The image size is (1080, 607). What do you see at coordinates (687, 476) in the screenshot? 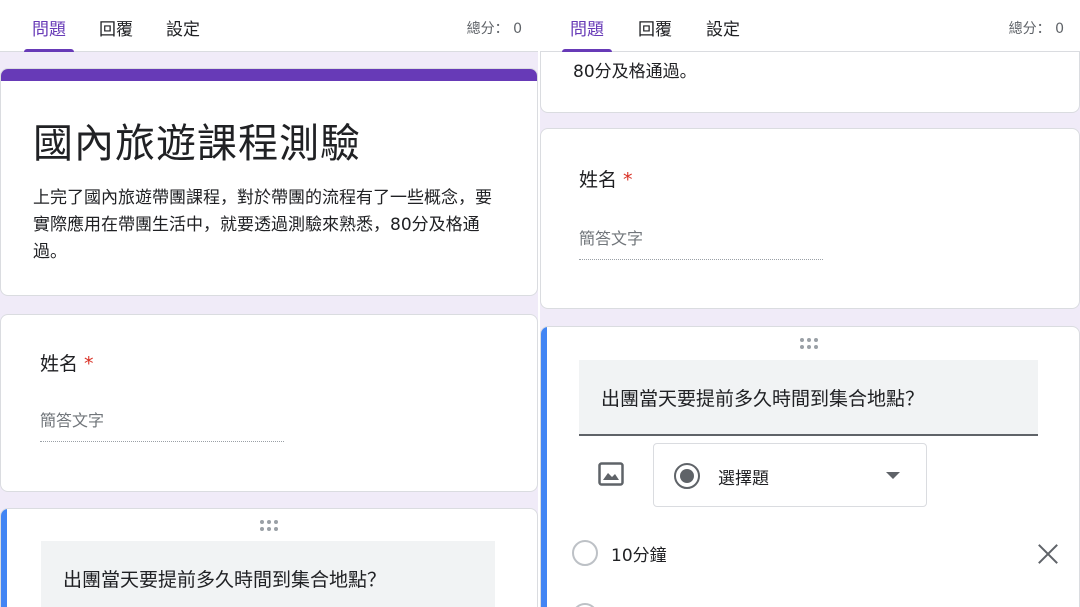
I see `radio-icon` at bounding box center [687, 476].